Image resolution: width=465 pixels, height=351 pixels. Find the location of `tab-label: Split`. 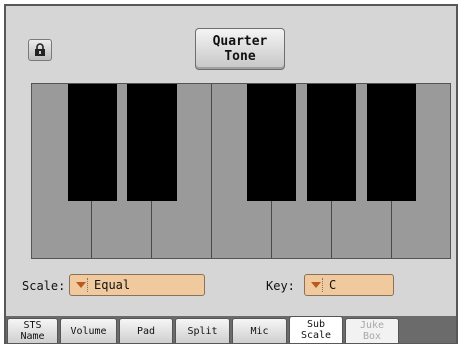

tab-label: Split is located at coordinates (202, 331).